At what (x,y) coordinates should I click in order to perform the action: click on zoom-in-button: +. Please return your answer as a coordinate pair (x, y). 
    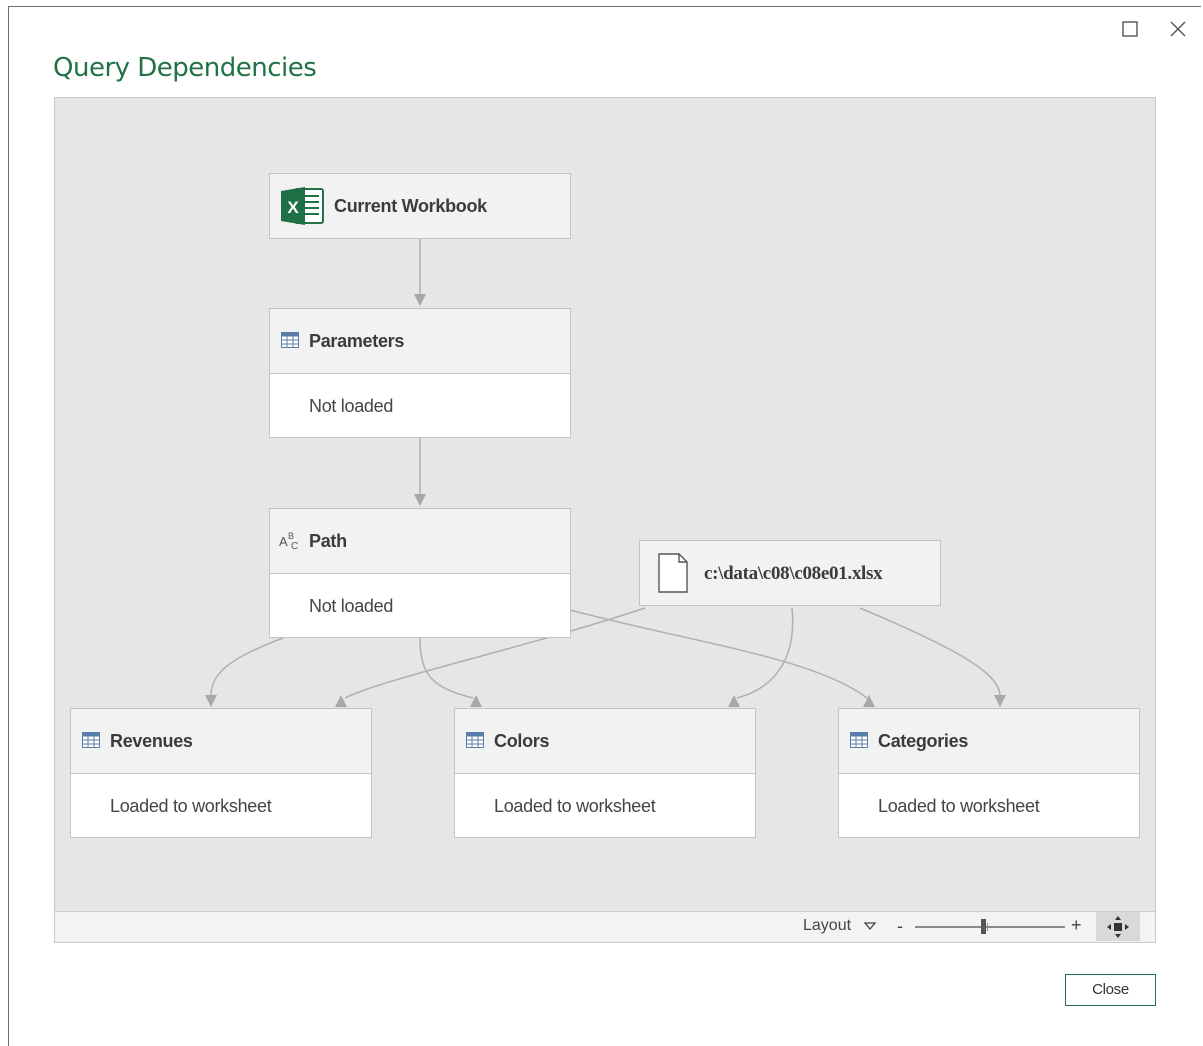
    Looking at the image, I should click on (1076, 925).